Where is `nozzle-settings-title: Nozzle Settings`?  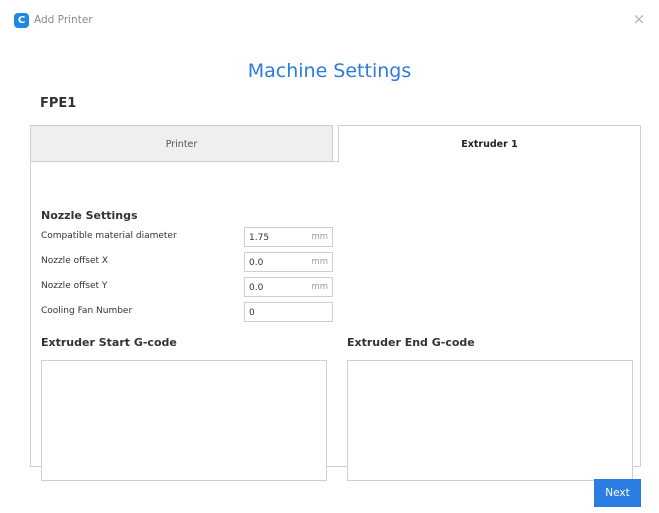
nozzle-settings-title: Nozzle Settings is located at coordinates (89, 215).